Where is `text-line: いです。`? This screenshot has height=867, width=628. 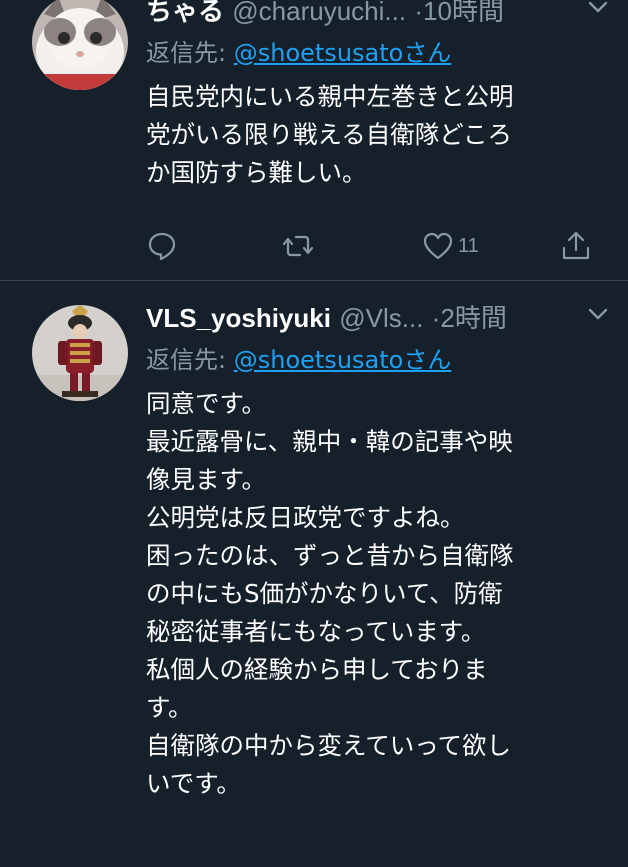
text-line: いです。 is located at coordinates (193, 783).